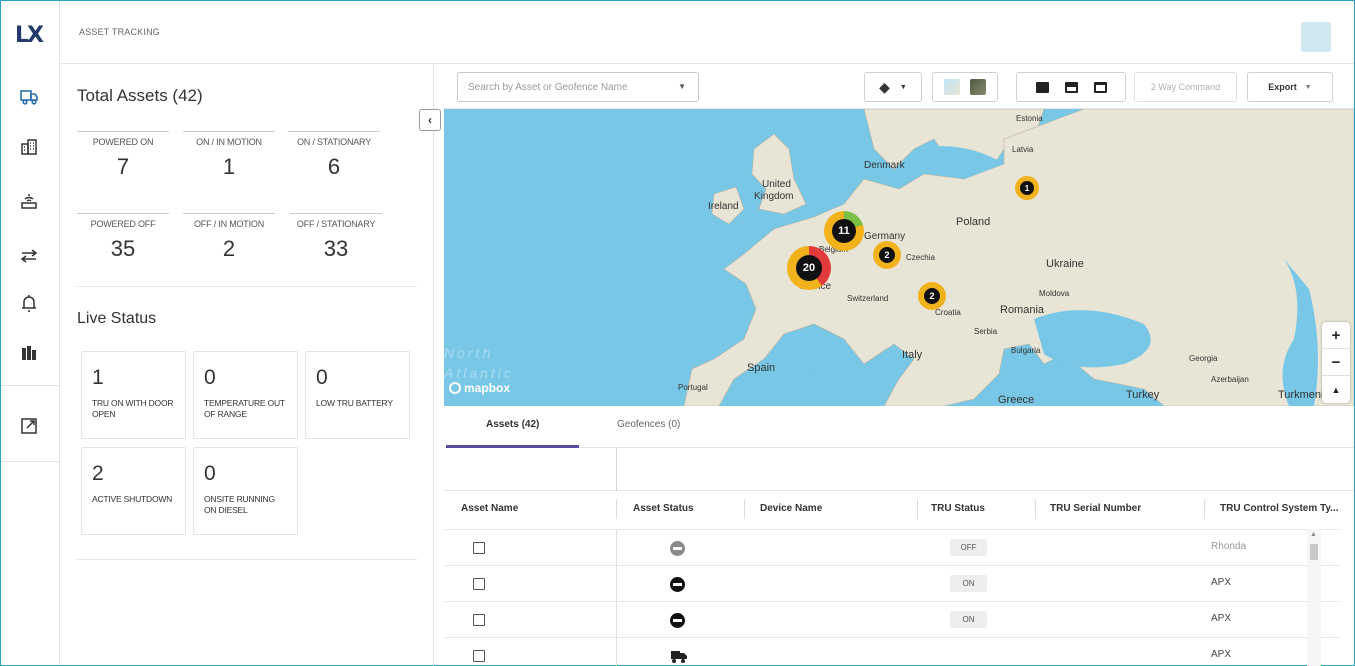  What do you see at coordinates (663, 508) in the screenshot?
I see `column-header-asset-status: Asset Status` at bounding box center [663, 508].